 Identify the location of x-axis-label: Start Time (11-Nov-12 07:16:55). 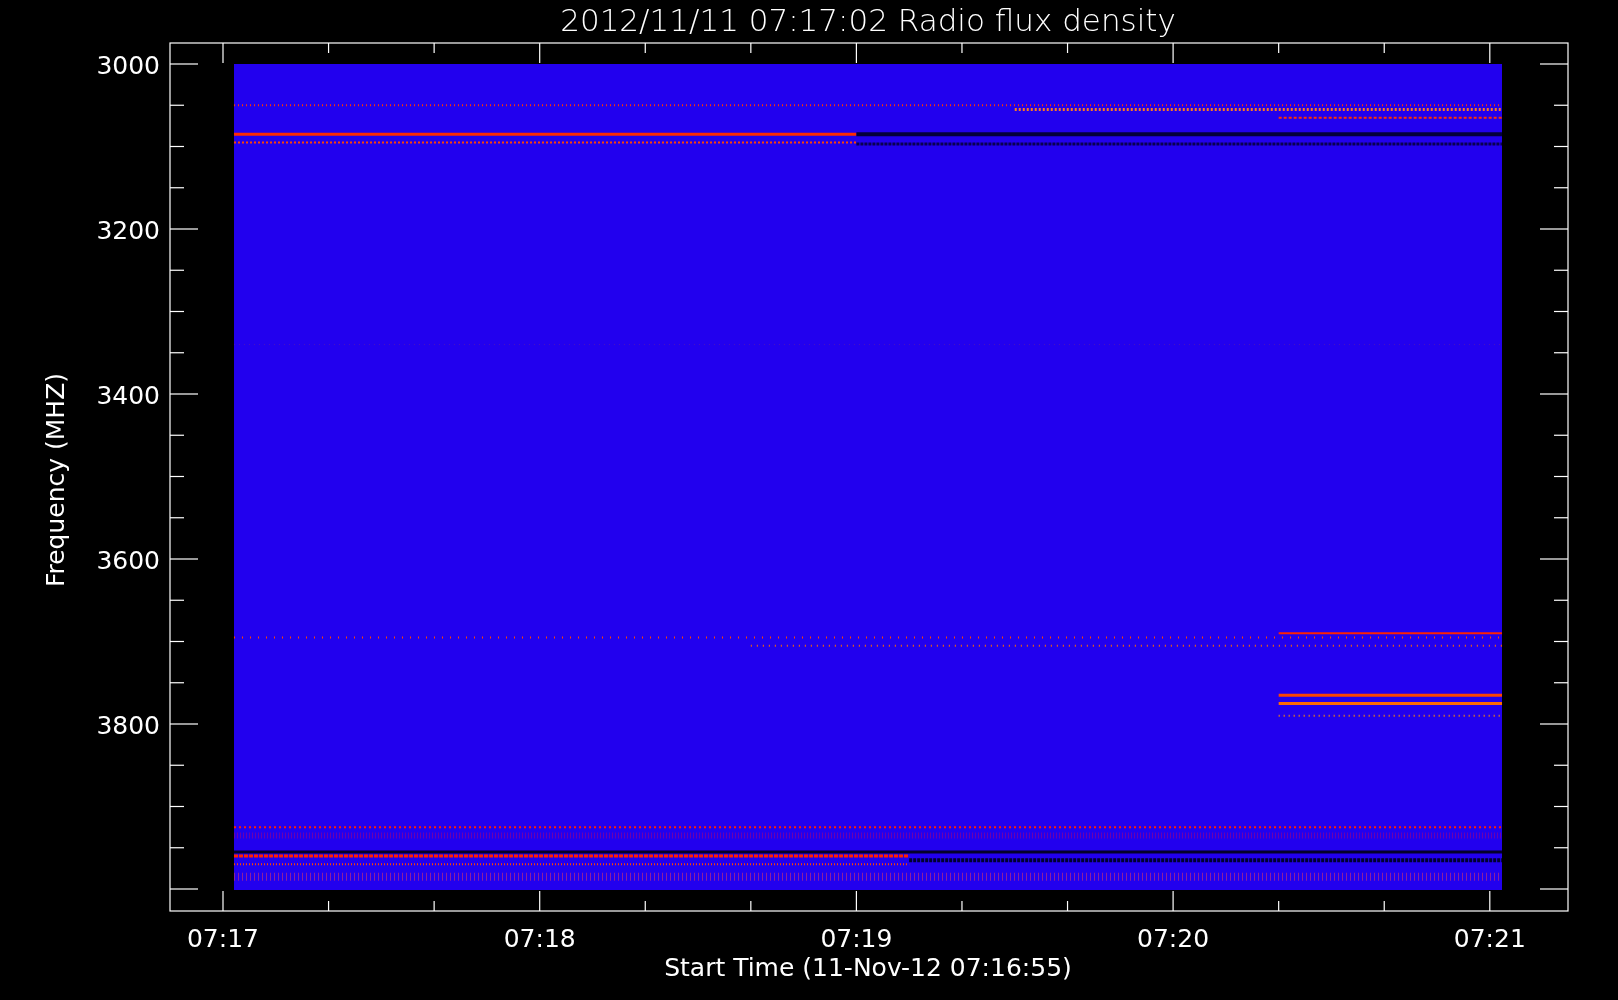
(868, 967).